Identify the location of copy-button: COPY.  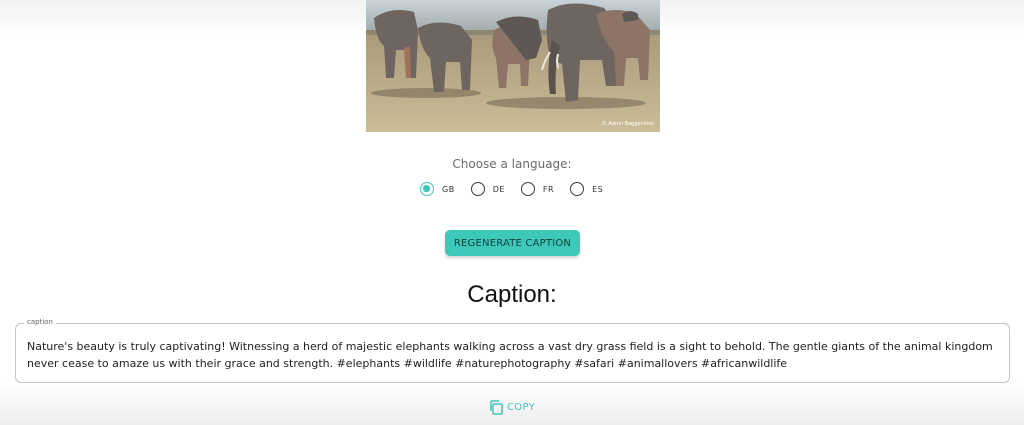
(511, 407).